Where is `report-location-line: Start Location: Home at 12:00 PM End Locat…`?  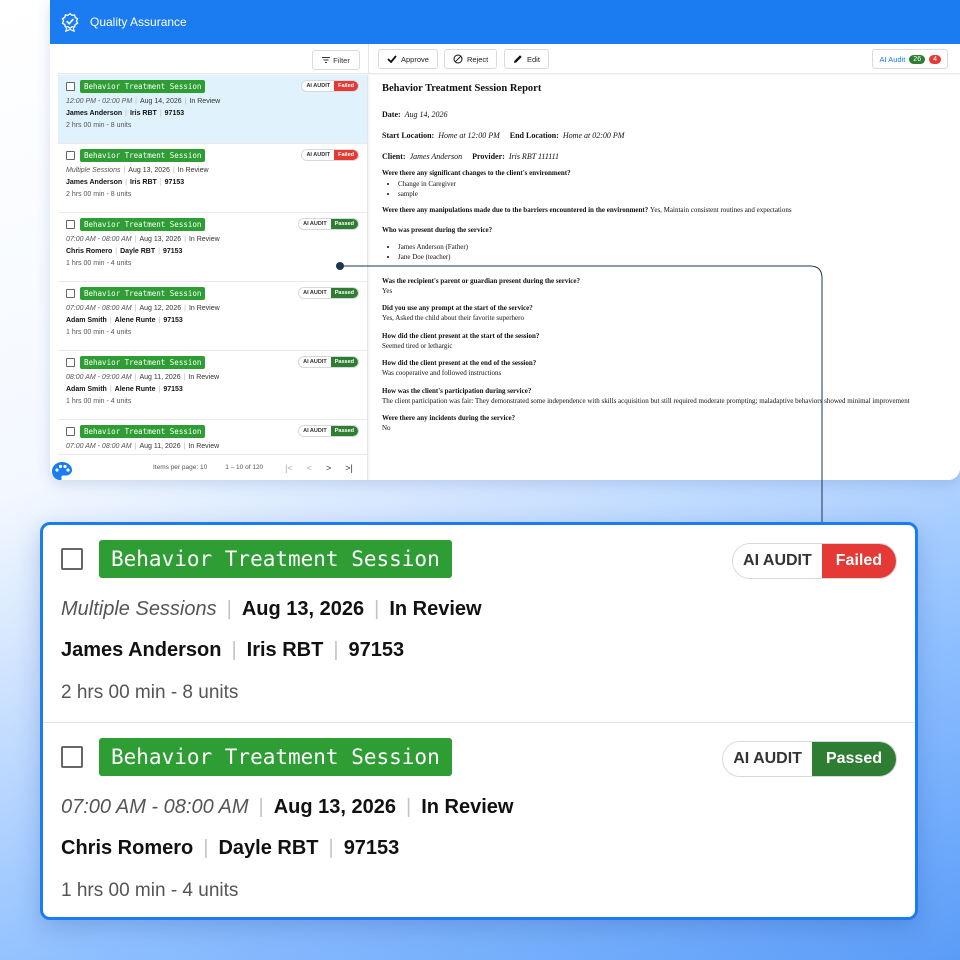
report-location-line: Start Location: Home at 12:00 PM End Locat… is located at coordinates (665, 135).